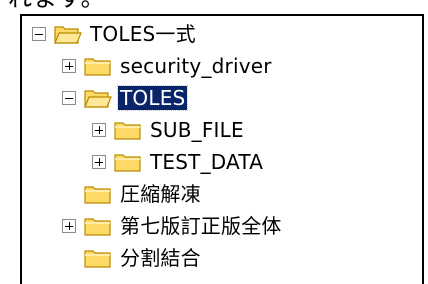 The image size is (428, 284). What do you see at coordinates (152, 98) in the screenshot?
I see `tree-item-label-selected: TOLES` at bounding box center [152, 98].